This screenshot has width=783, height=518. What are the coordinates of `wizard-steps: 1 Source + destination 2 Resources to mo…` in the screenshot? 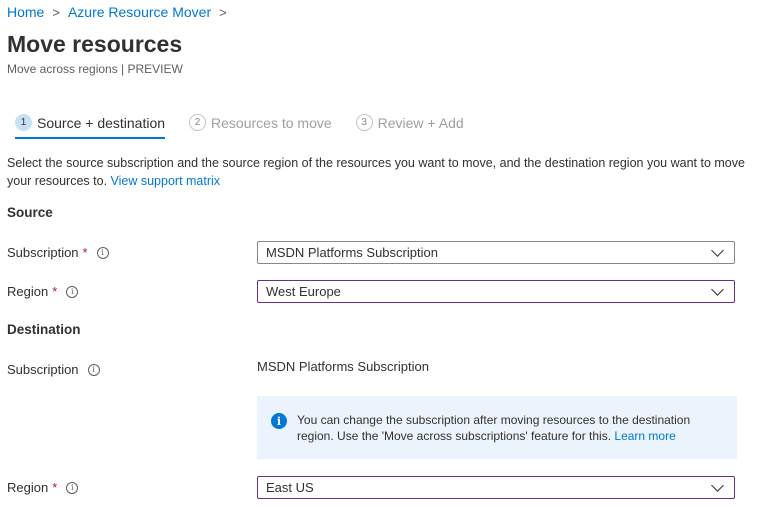 It's located at (251, 126).